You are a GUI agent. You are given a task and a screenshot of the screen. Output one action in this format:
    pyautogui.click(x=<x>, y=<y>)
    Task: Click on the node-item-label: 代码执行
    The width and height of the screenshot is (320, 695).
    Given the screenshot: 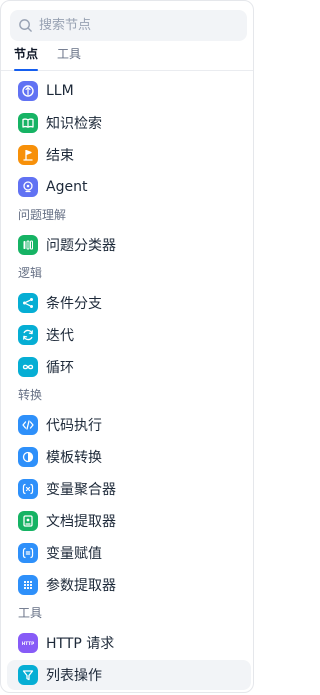 What is the action you would take?
    pyautogui.click(x=74, y=426)
    